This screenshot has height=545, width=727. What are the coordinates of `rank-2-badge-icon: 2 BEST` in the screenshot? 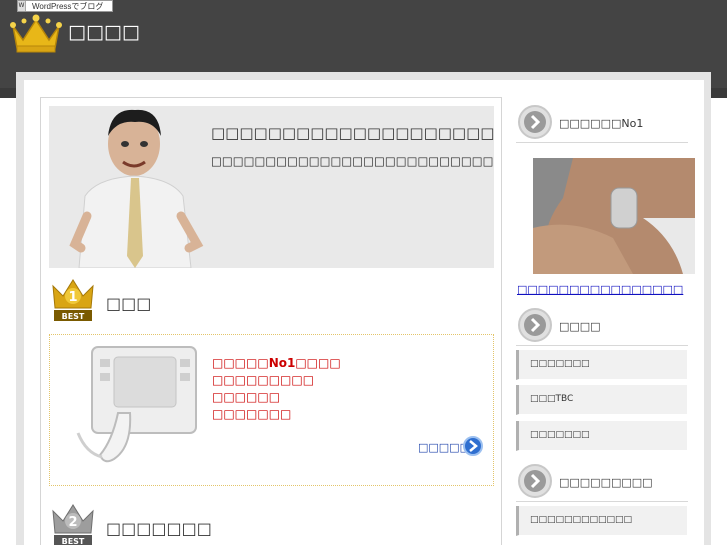 It's located at (73, 524).